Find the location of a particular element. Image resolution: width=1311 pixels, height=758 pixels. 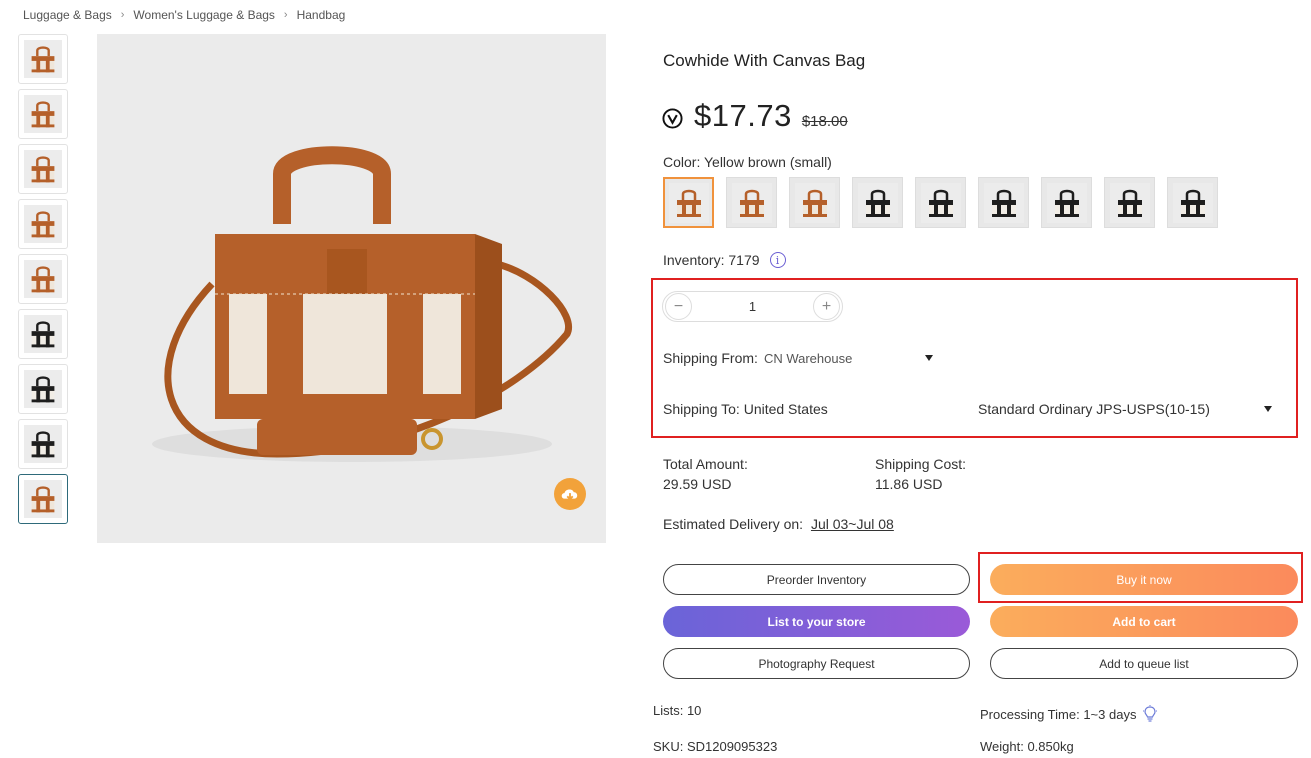

list-to-store-button: List to your store is located at coordinates (816, 621).